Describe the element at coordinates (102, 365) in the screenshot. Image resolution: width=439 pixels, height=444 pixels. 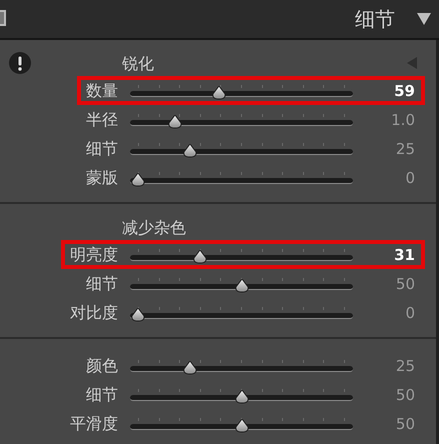
I see `slider-label: 颜色` at that location.